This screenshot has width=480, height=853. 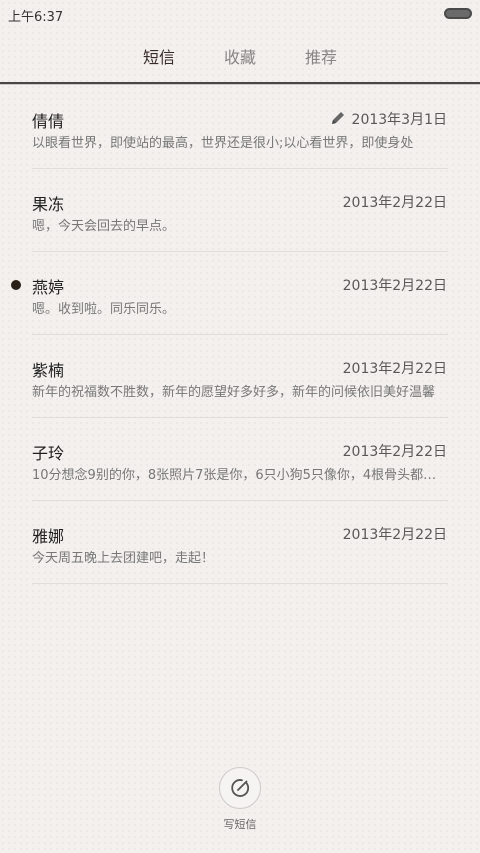 What do you see at coordinates (123, 558) in the screenshot?
I see `message-preview: 今天周五晚上去团建吧，走起！` at bounding box center [123, 558].